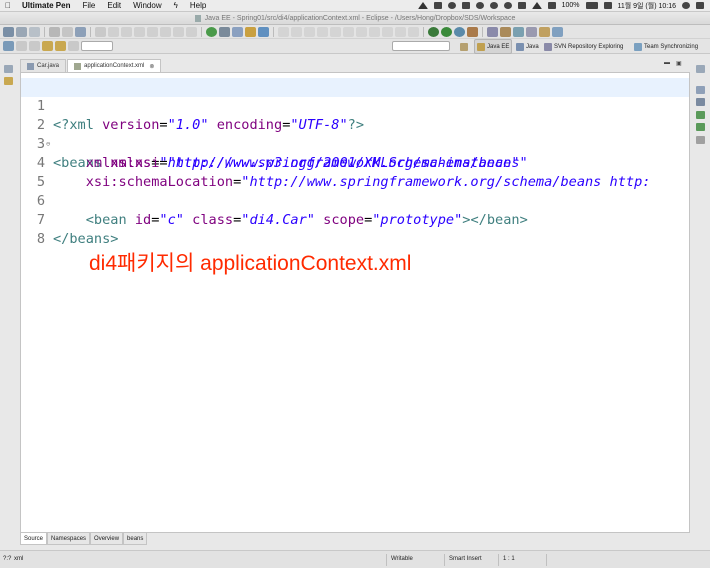  Describe the element at coordinates (296, 31) in the screenshot. I see `annotation-next-icon` at that location.